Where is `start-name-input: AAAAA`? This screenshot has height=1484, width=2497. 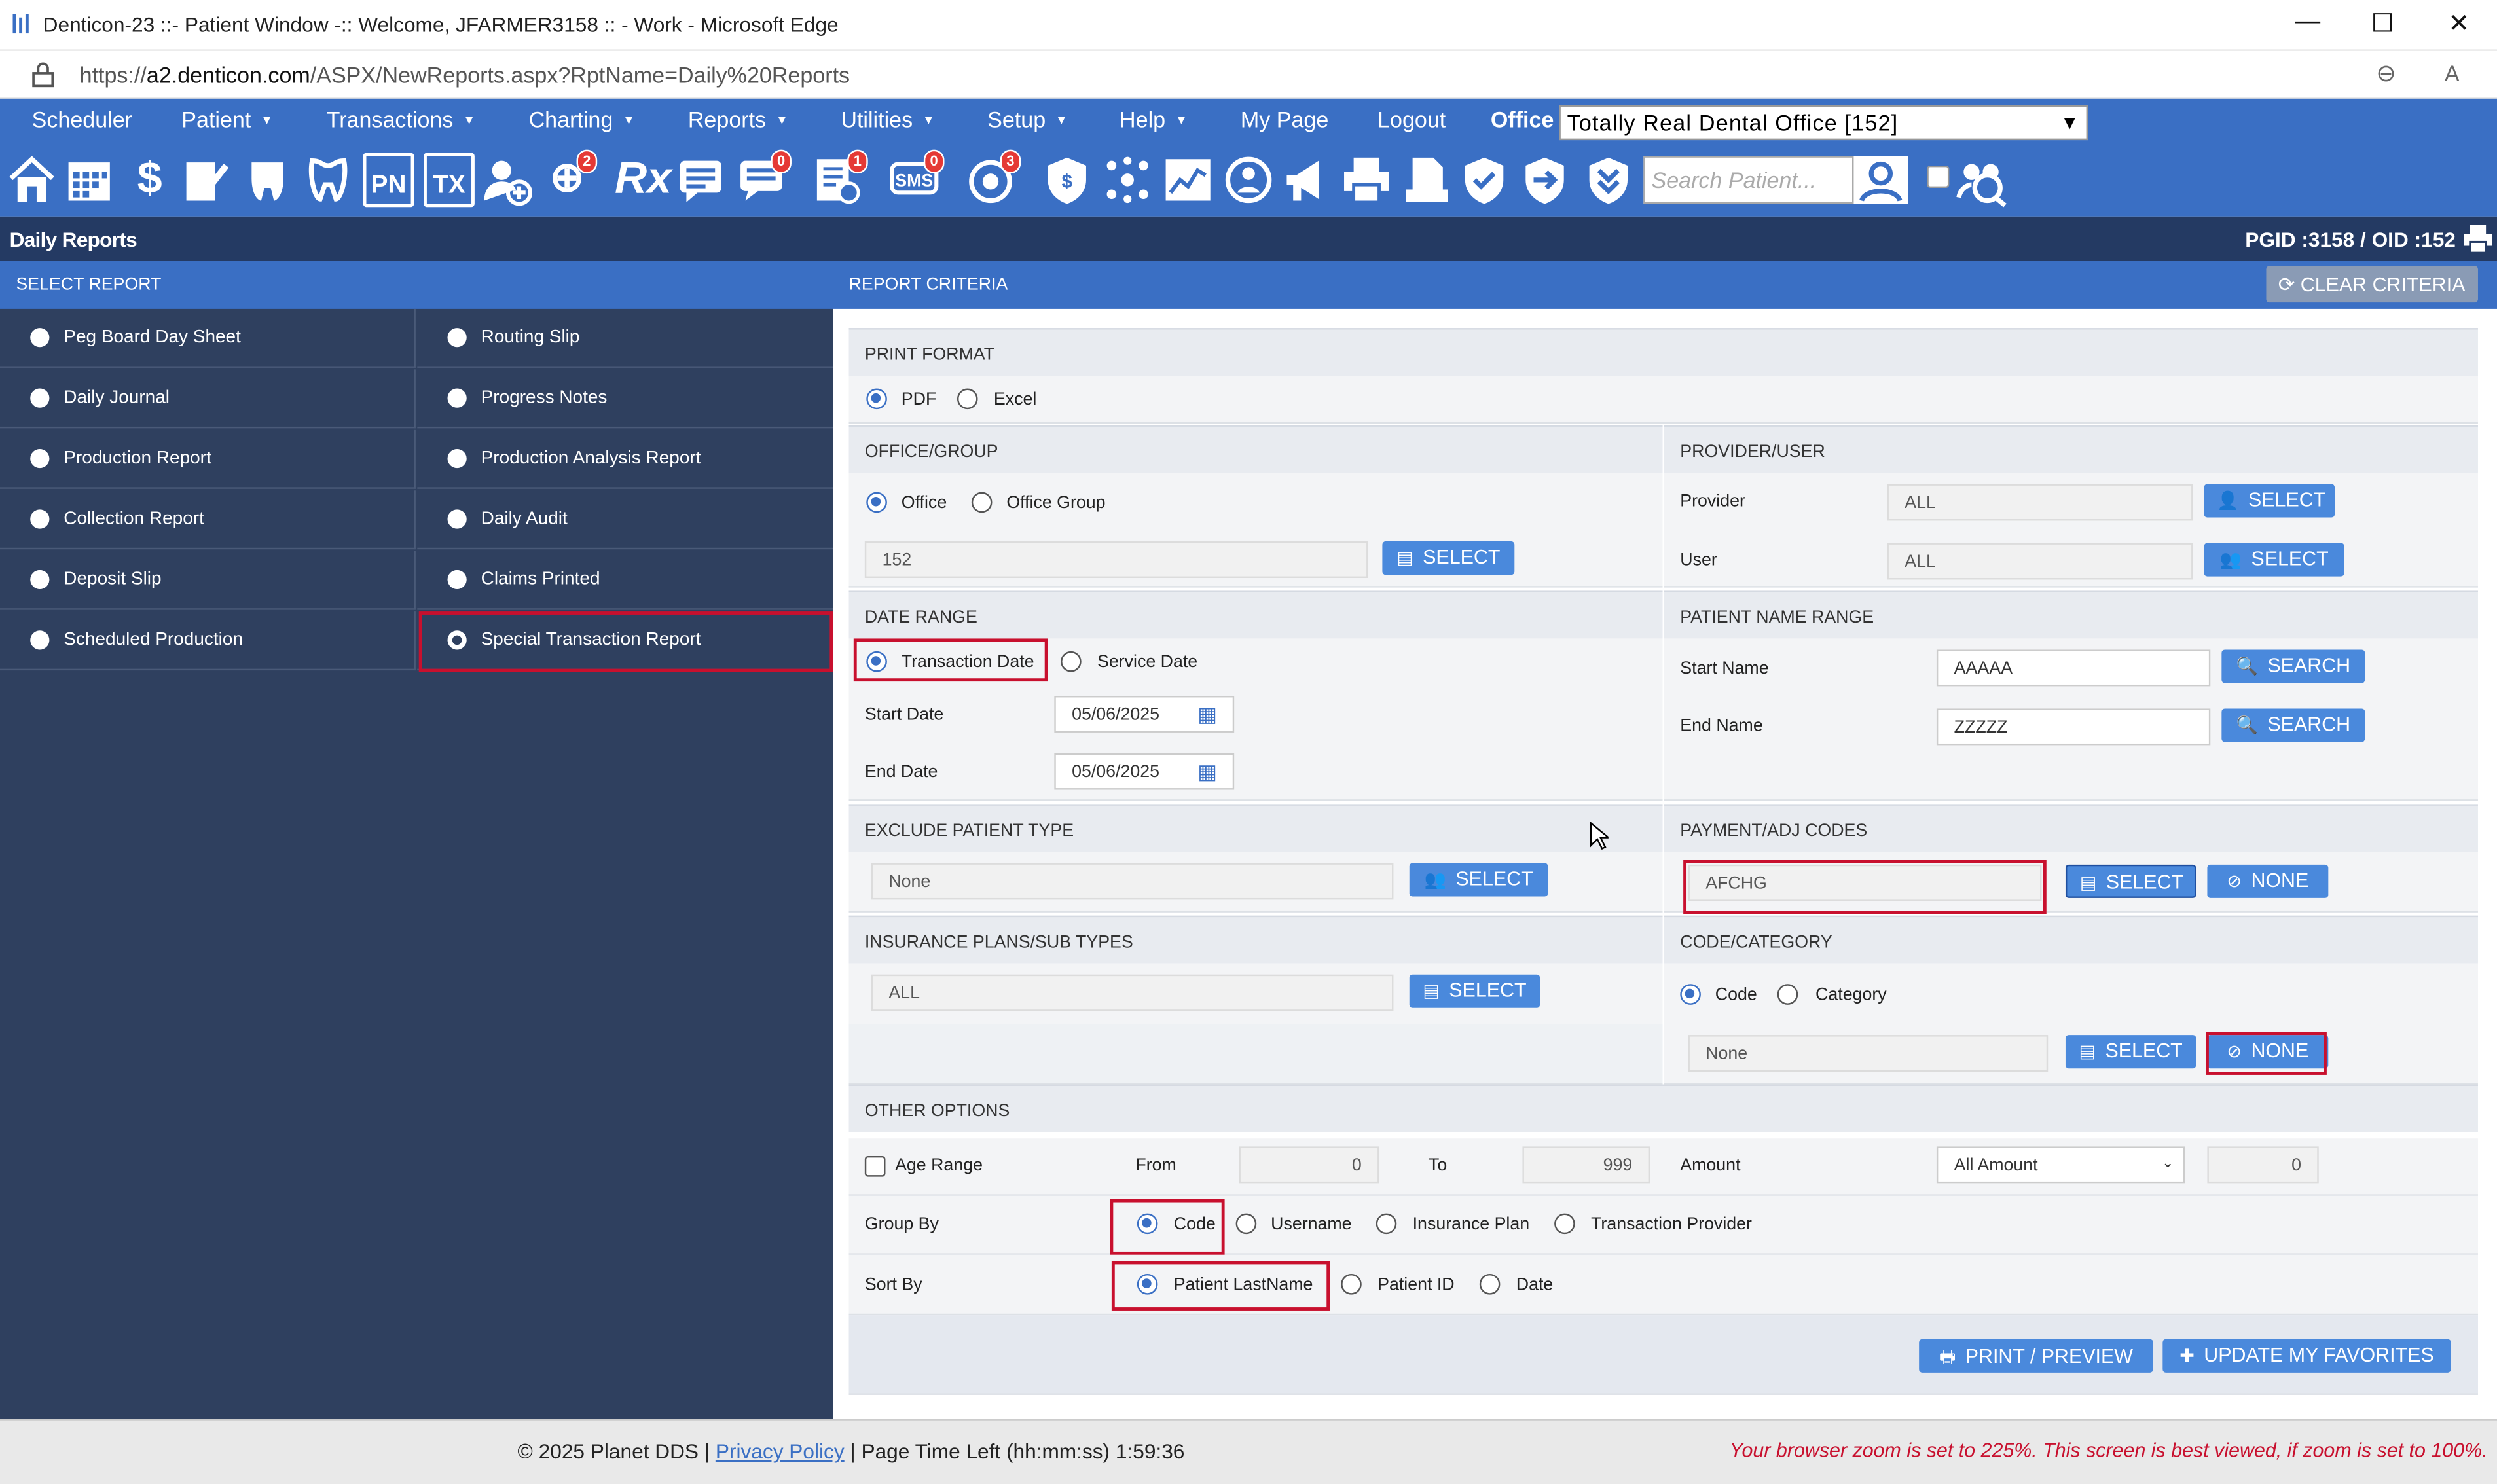 start-name-input: AAAAA is located at coordinates (2073, 668).